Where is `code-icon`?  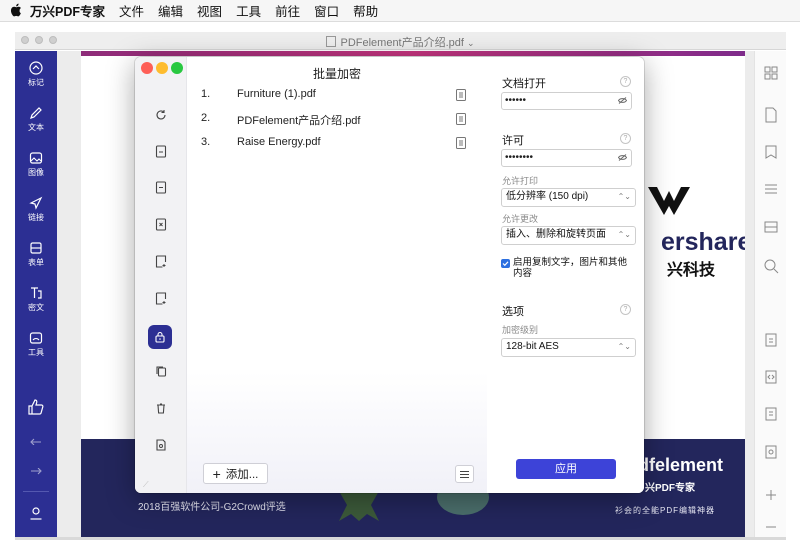 code-icon is located at coordinates (771, 377).